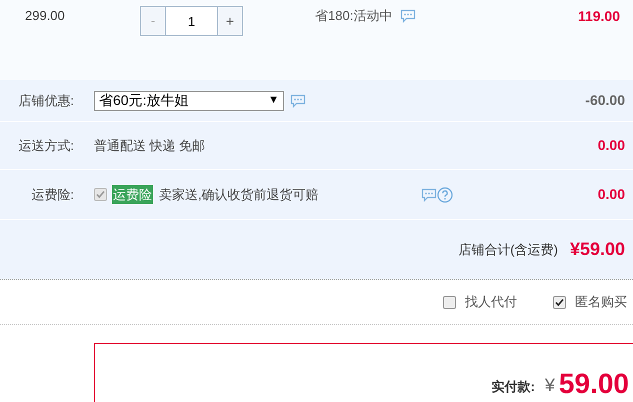  What do you see at coordinates (599, 16) in the screenshot?
I see `item-subtotal: 119.00` at bounding box center [599, 16].